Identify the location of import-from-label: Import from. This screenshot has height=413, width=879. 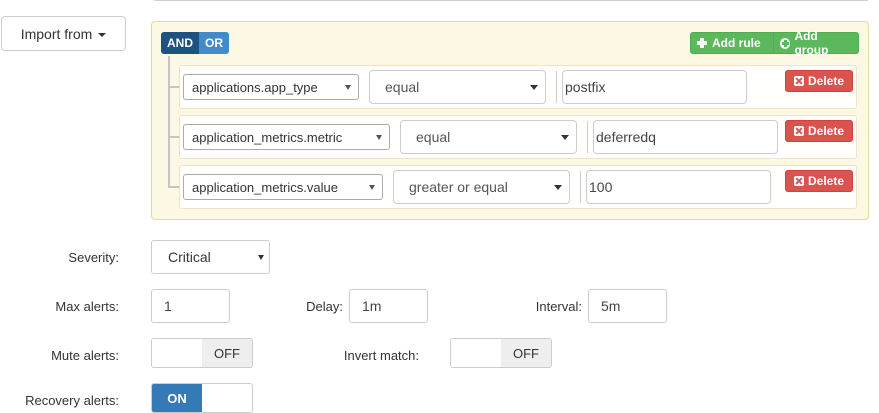
(56, 33).